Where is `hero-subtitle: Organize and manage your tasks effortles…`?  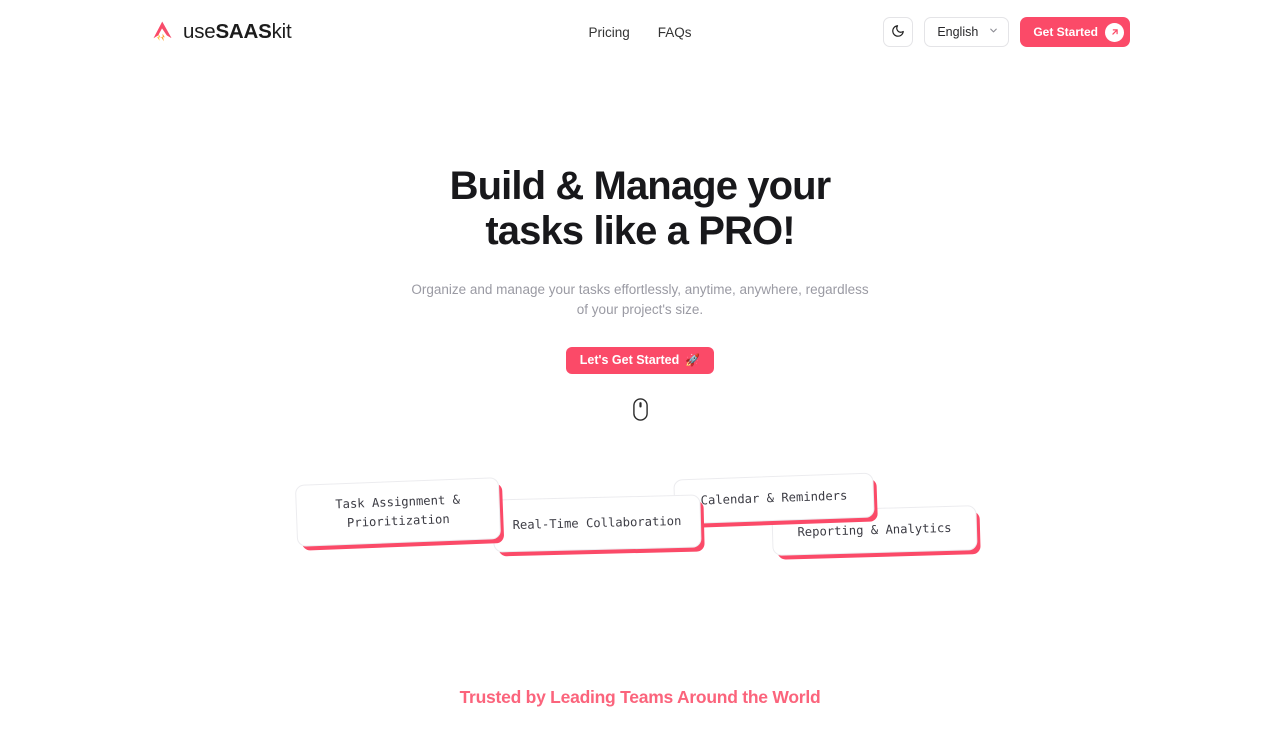
hero-subtitle: Organize and manage your tasks effortles… is located at coordinates (640, 299).